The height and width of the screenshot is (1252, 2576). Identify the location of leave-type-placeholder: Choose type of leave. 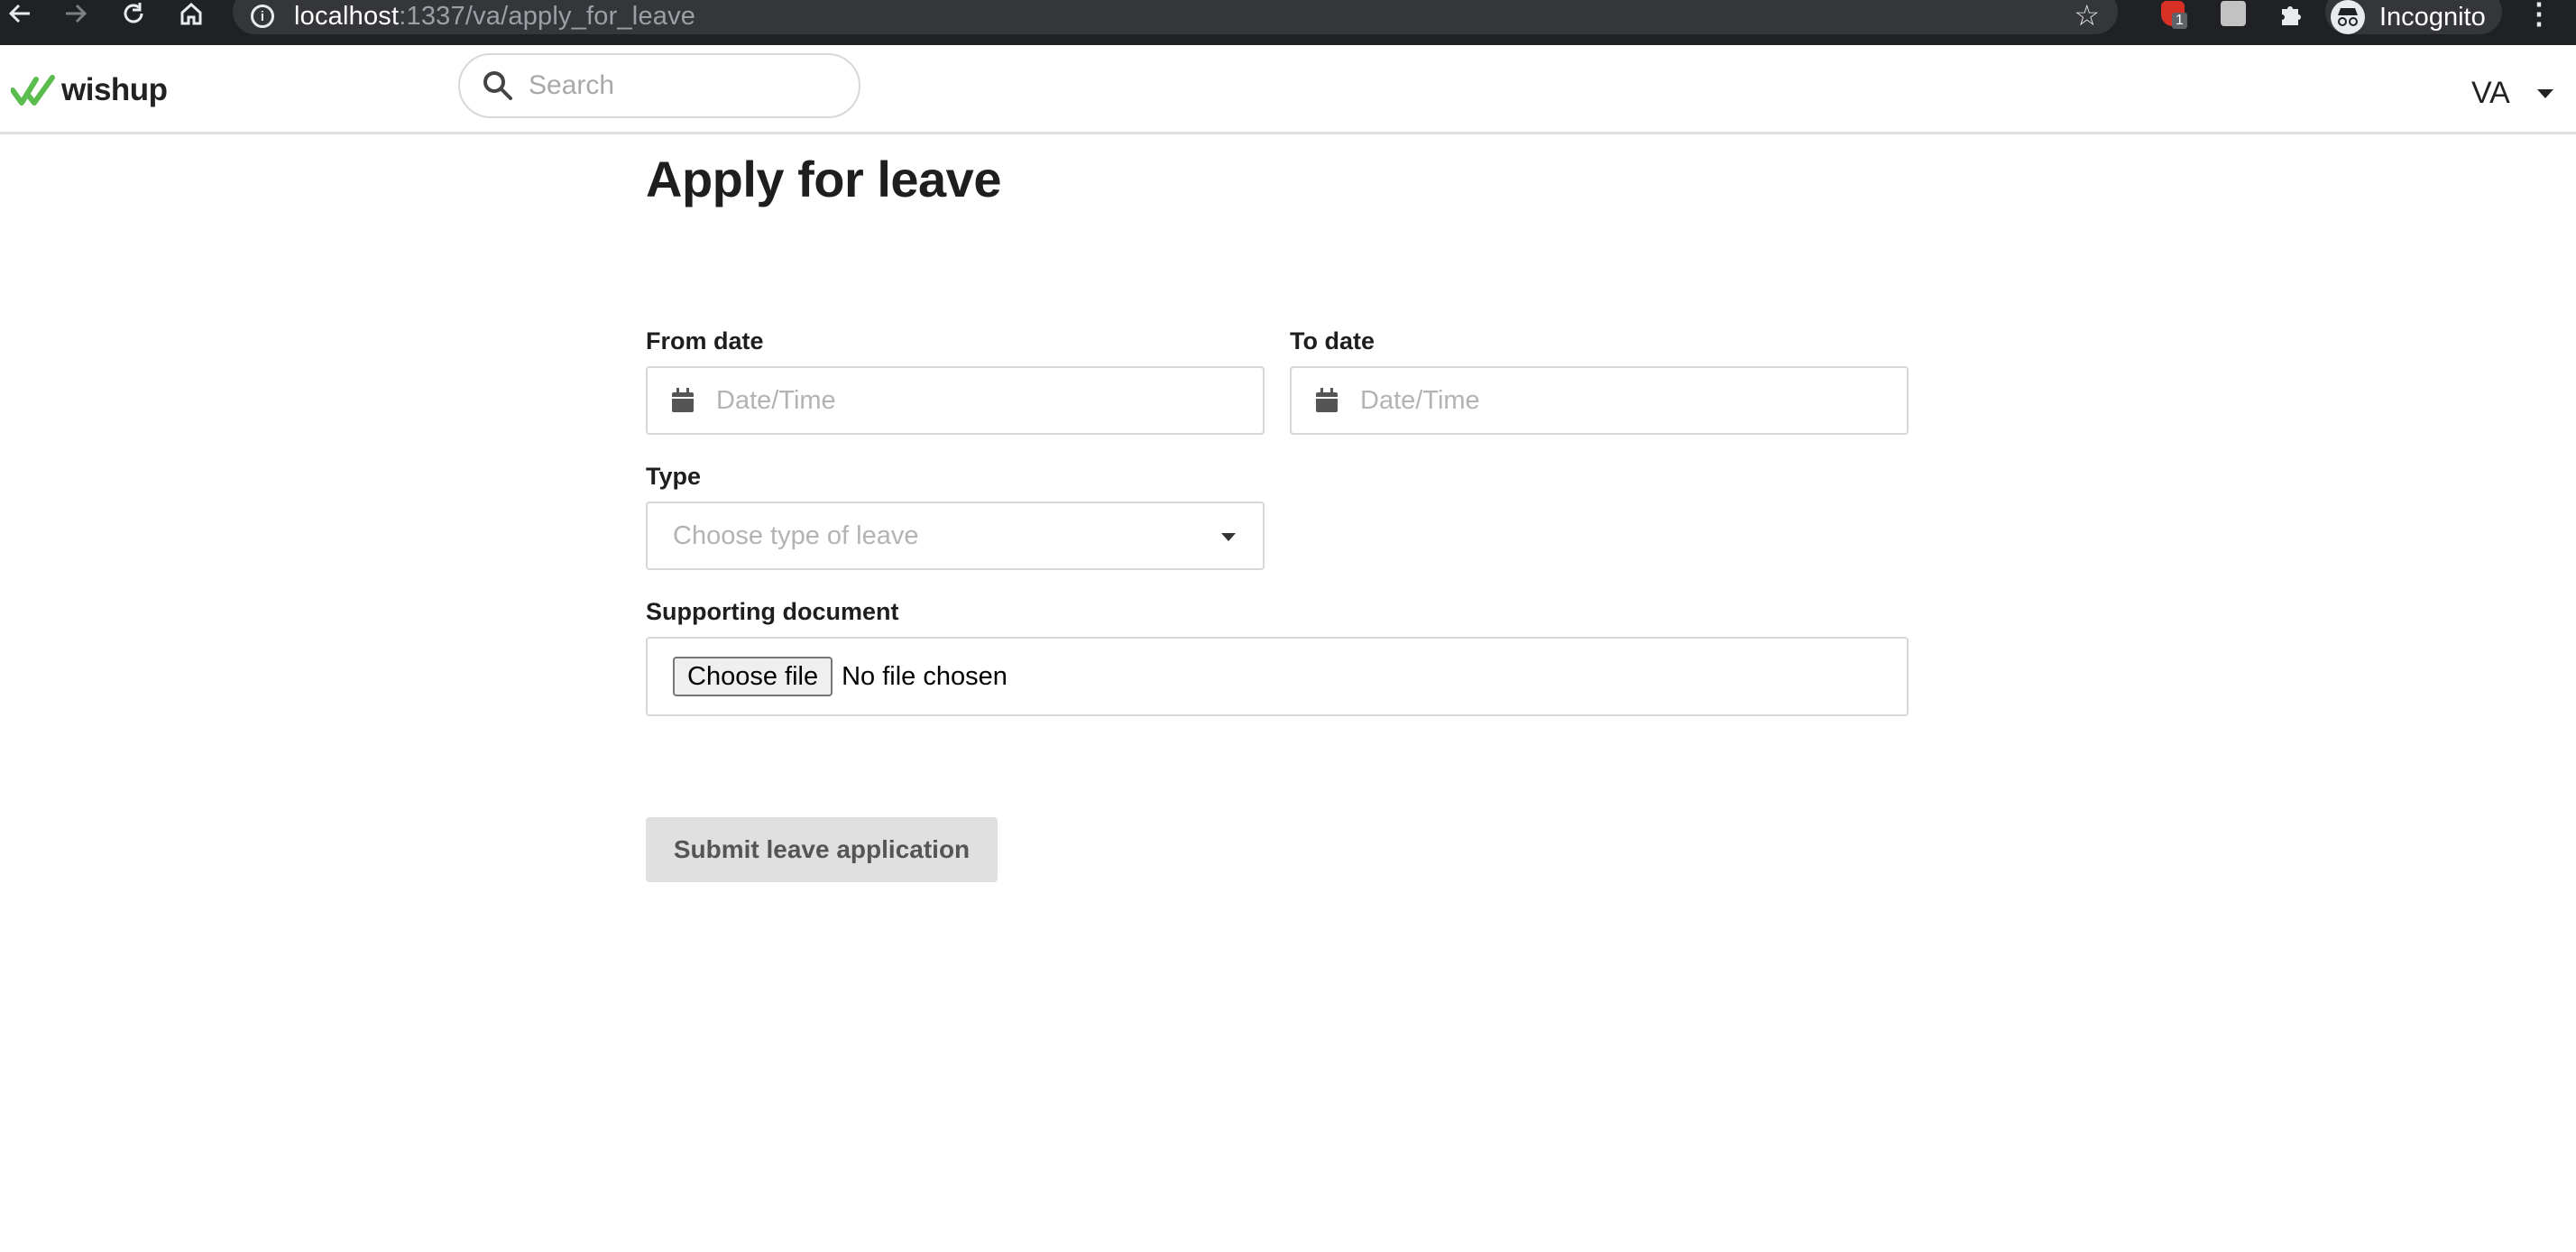
(796, 535).